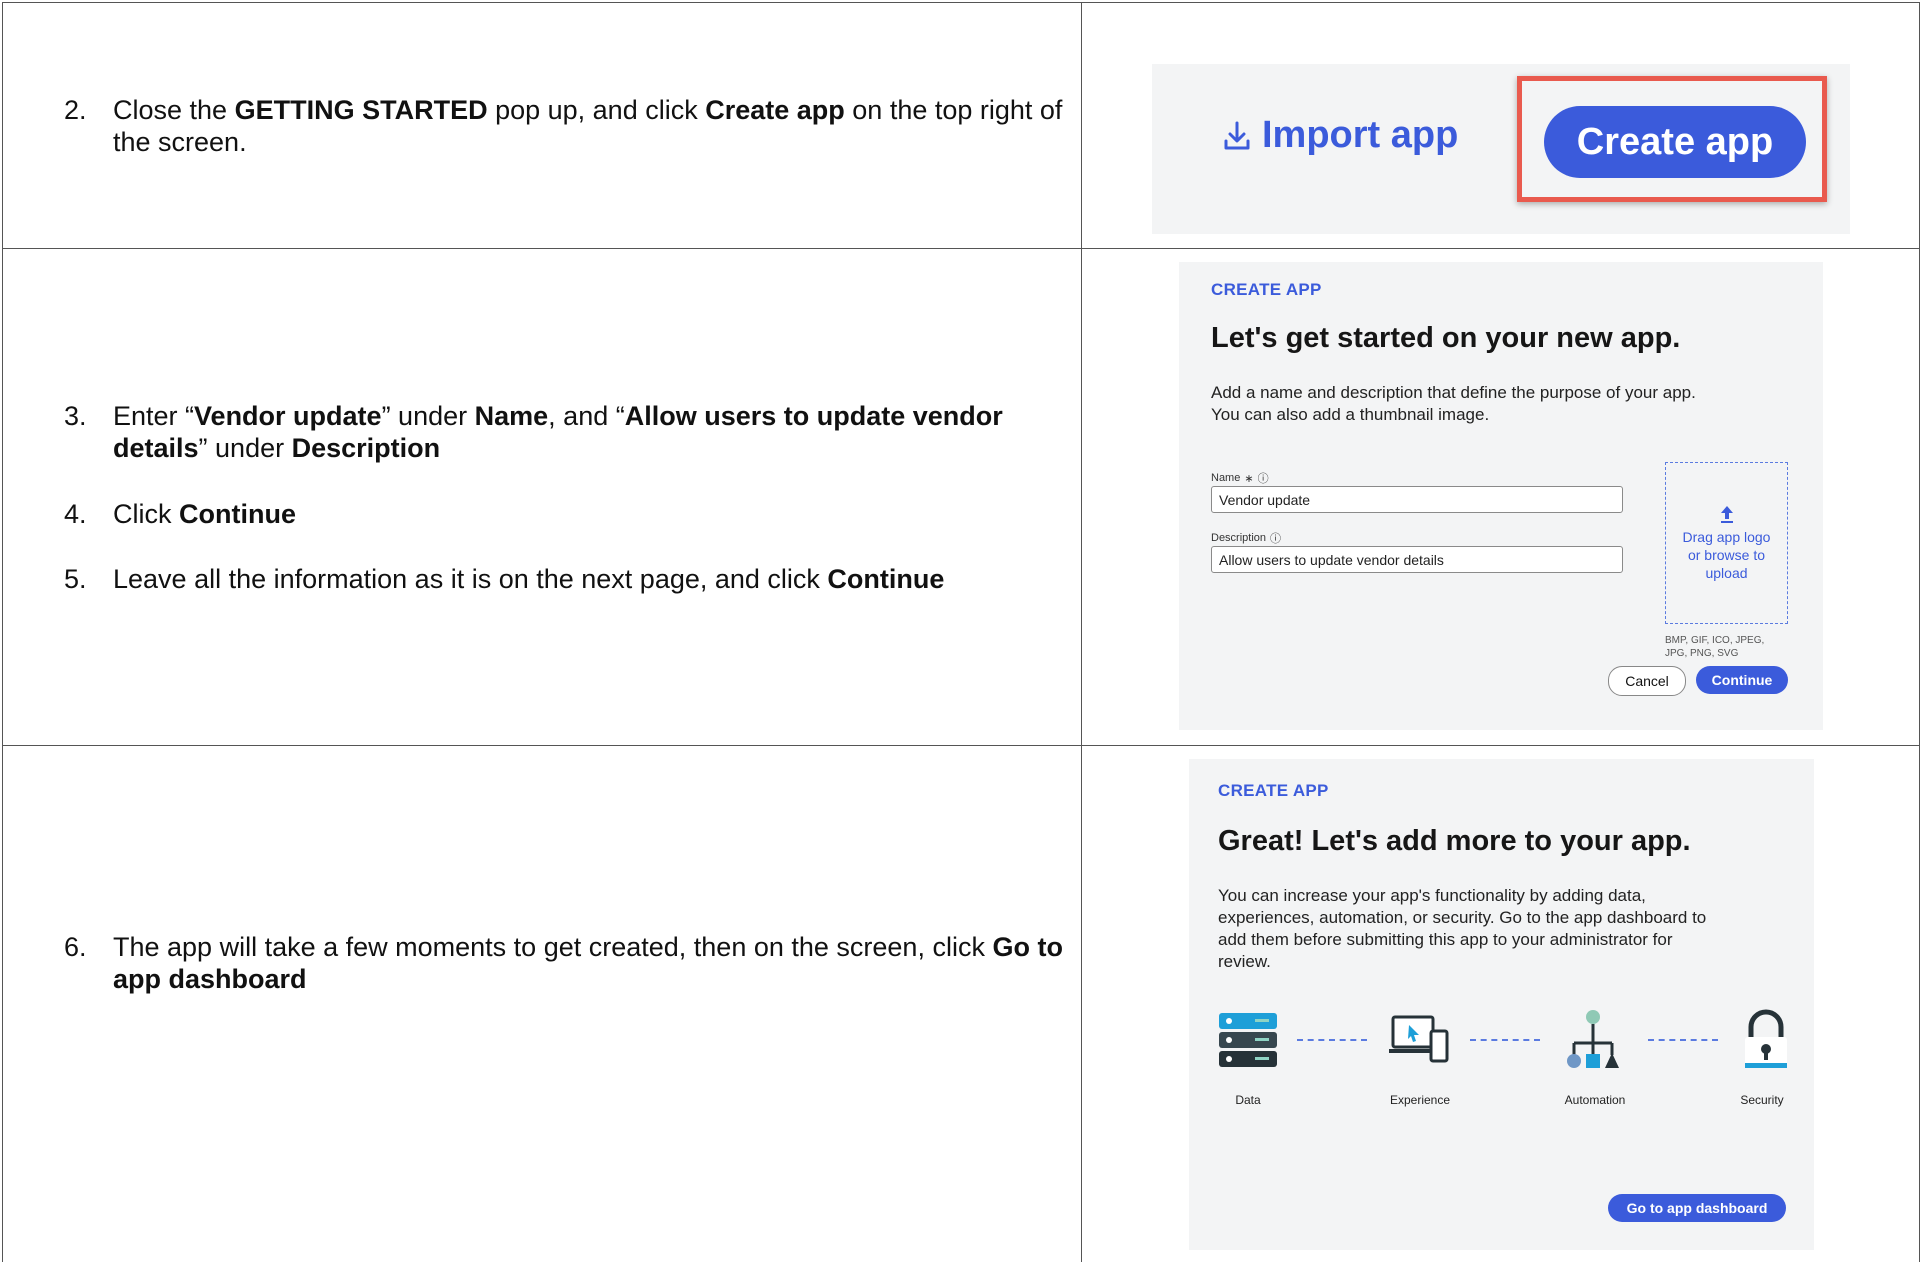 This screenshot has height=1262, width=1923. What do you see at coordinates (1237, 135) in the screenshot?
I see `import-icon` at bounding box center [1237, 135].